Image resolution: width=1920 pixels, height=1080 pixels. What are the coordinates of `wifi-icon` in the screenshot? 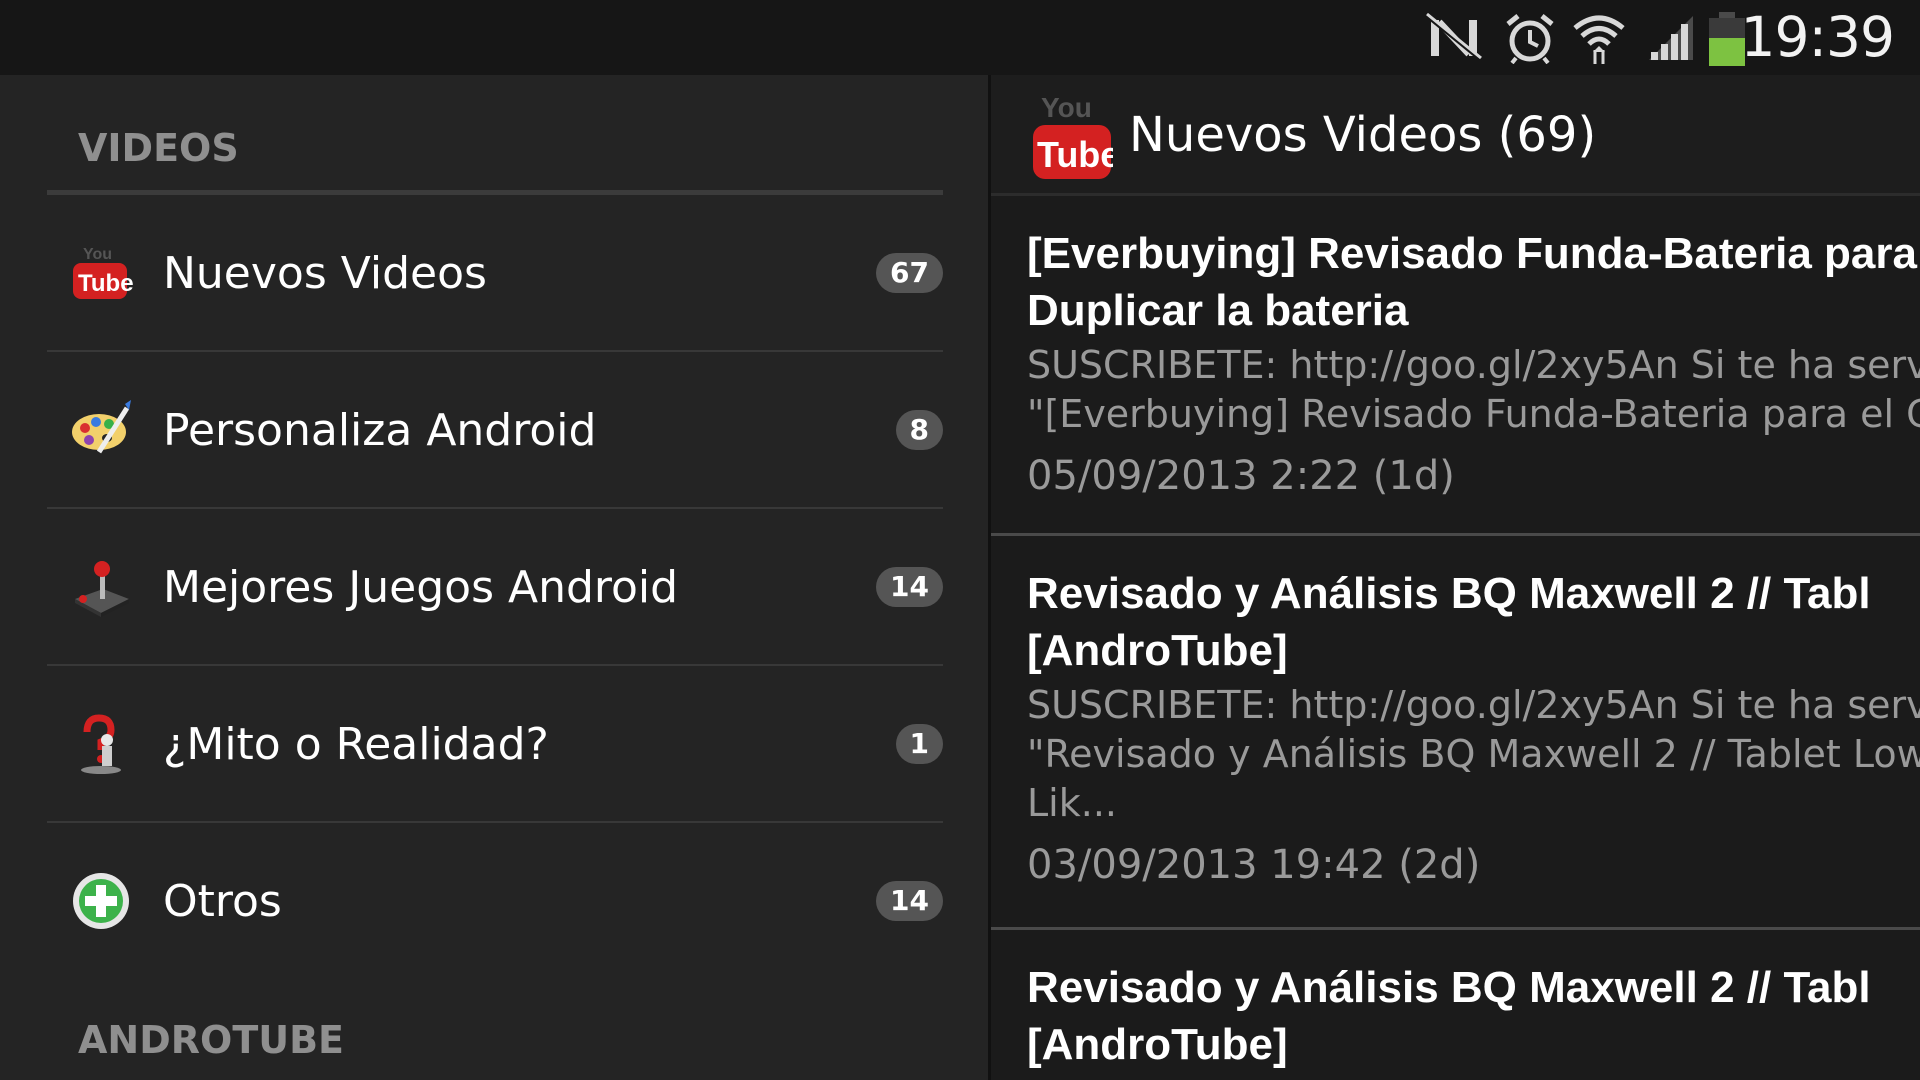 It's located at (1599, 39).